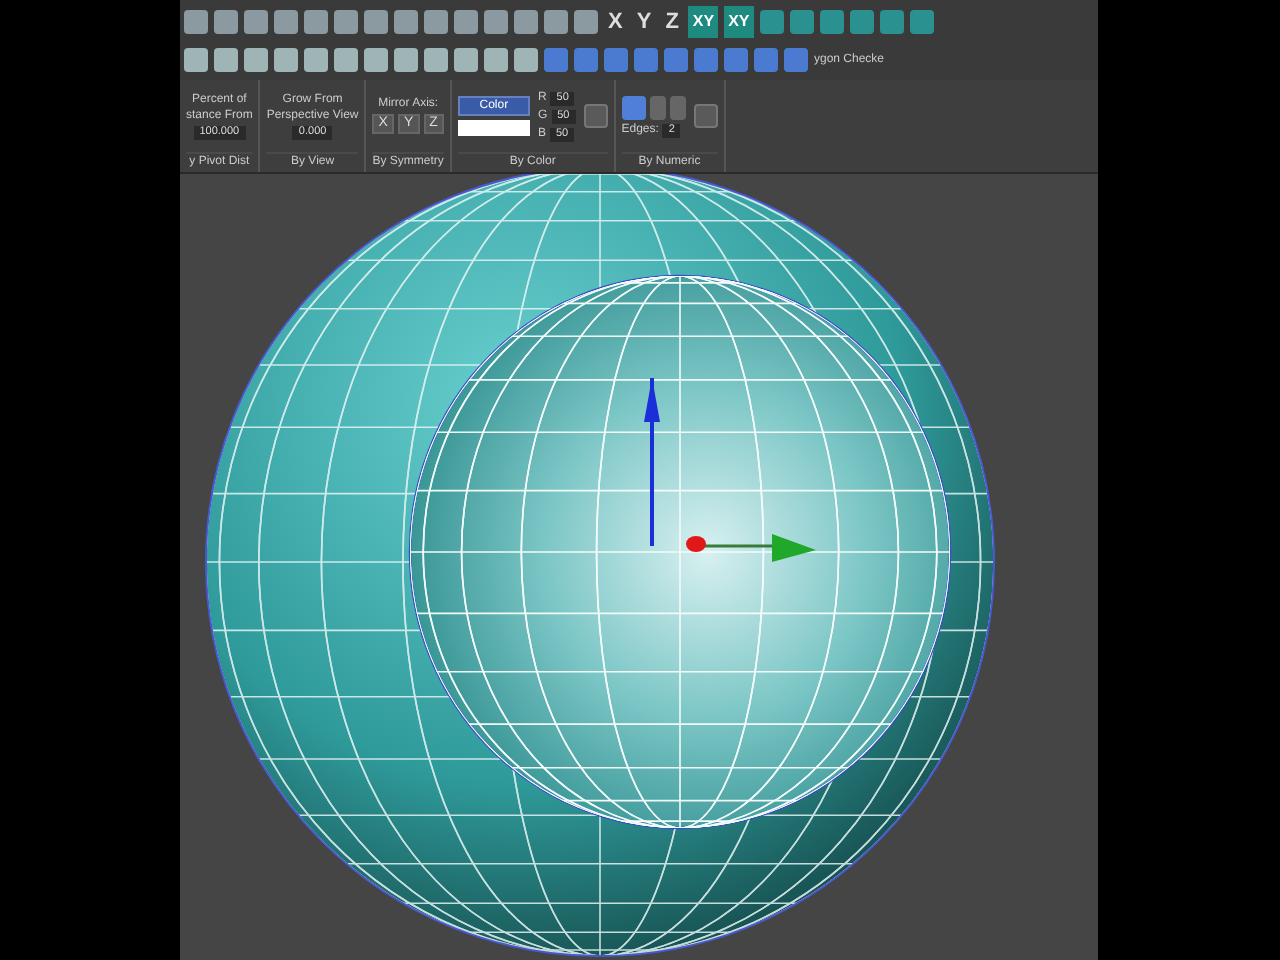 The image size is (1280, 960). What do you see at coordinates (672, 21) in the screenshot?
I see `axis-button: Z` at bounding box center [672, 21].